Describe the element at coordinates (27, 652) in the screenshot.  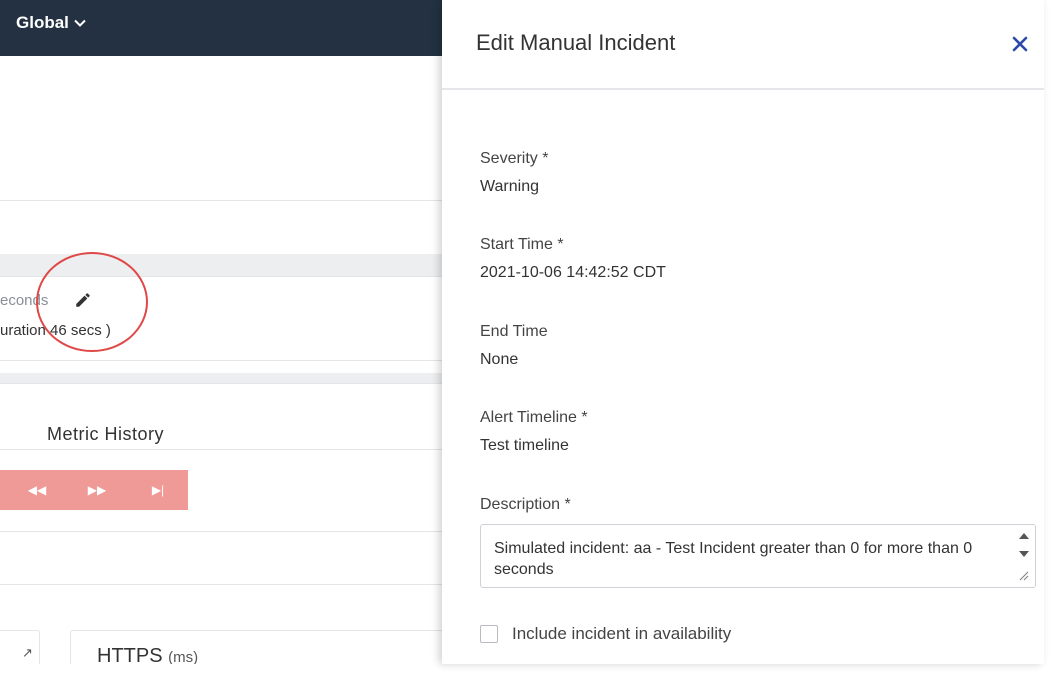
I see `external-link-icon: ↗` at that location.